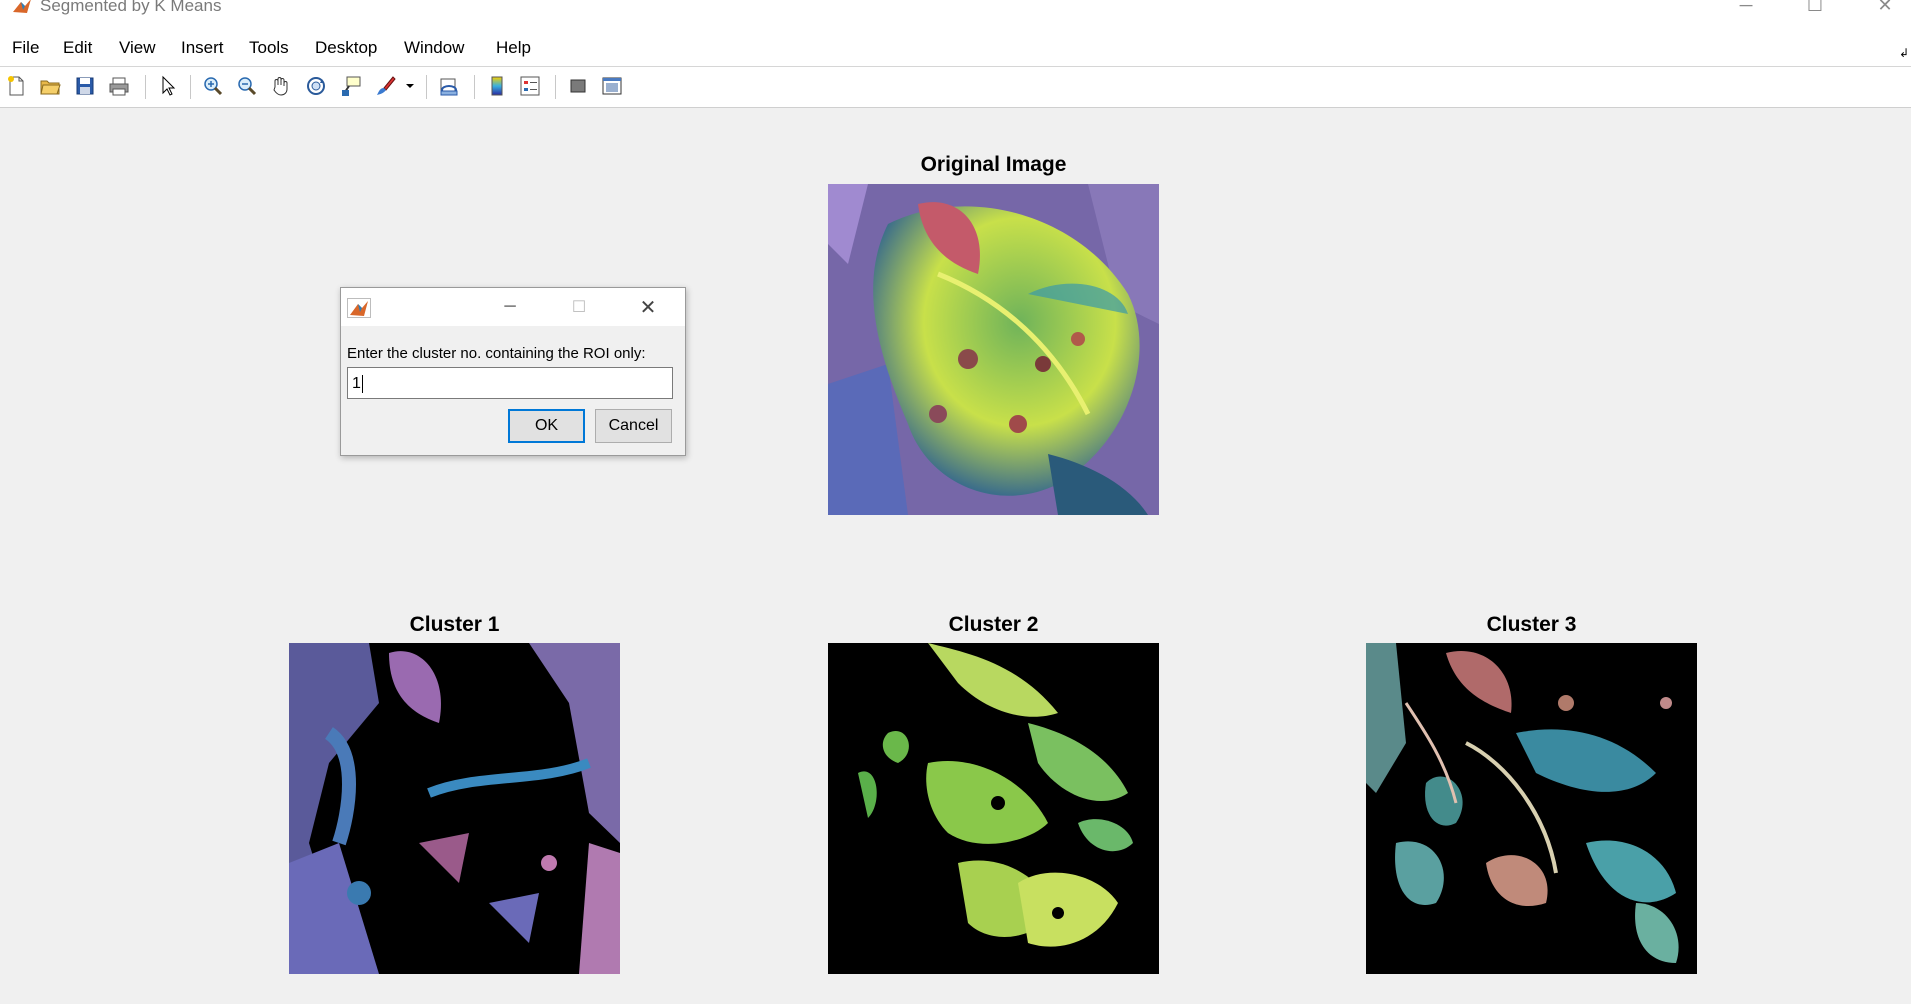  I want to click on menu-file: File, so click(25, 48).